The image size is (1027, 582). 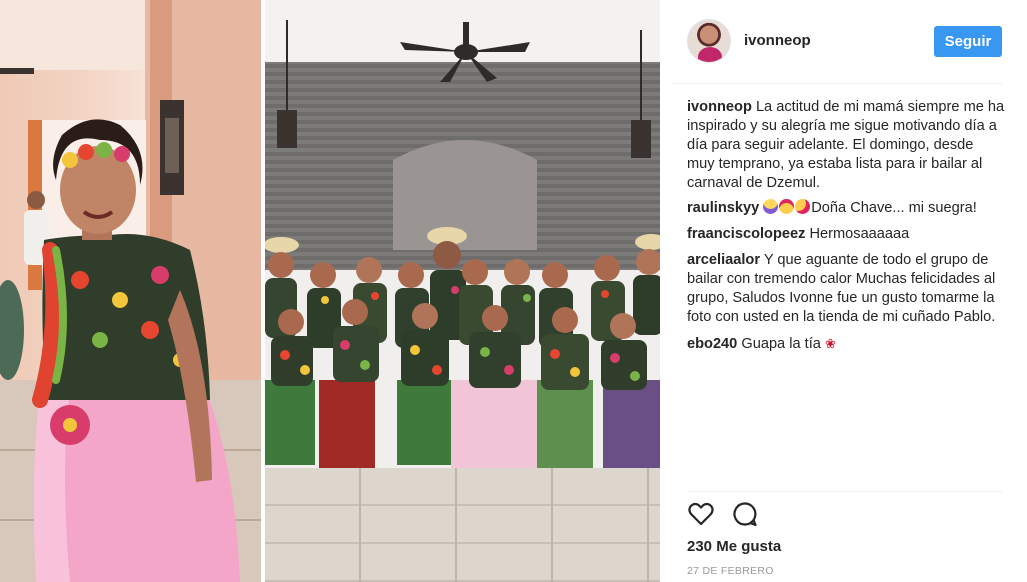 I want to click on comment-text: Guapa la tía, so click(x=781, y=344).